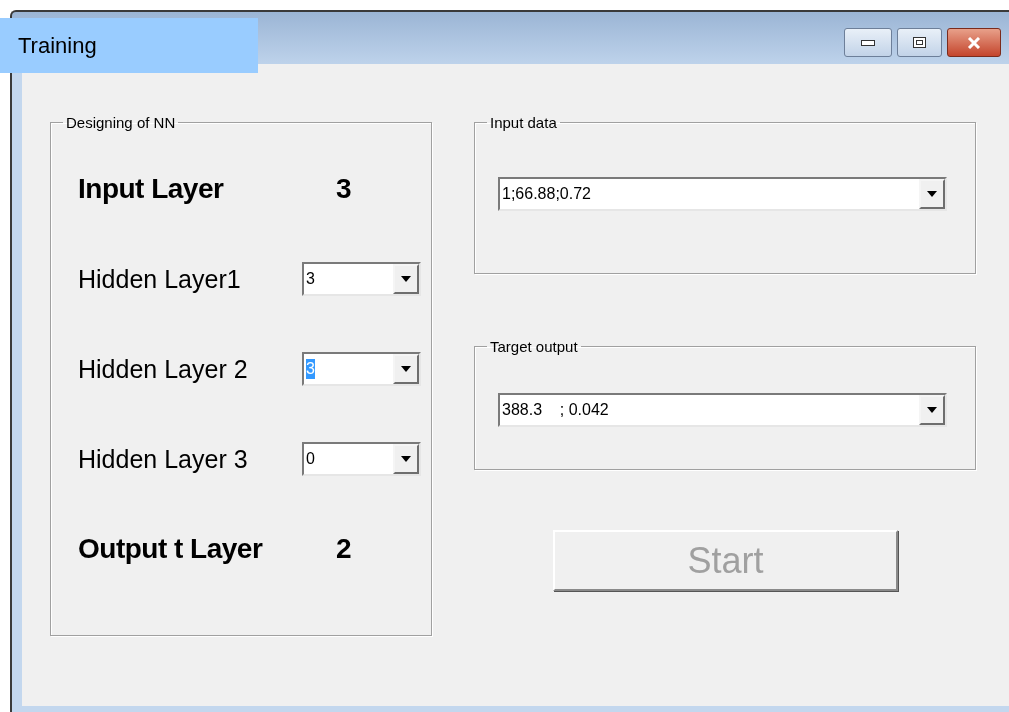  I want to click on field-value: 1;66.88;0.72, so click(546, 194).